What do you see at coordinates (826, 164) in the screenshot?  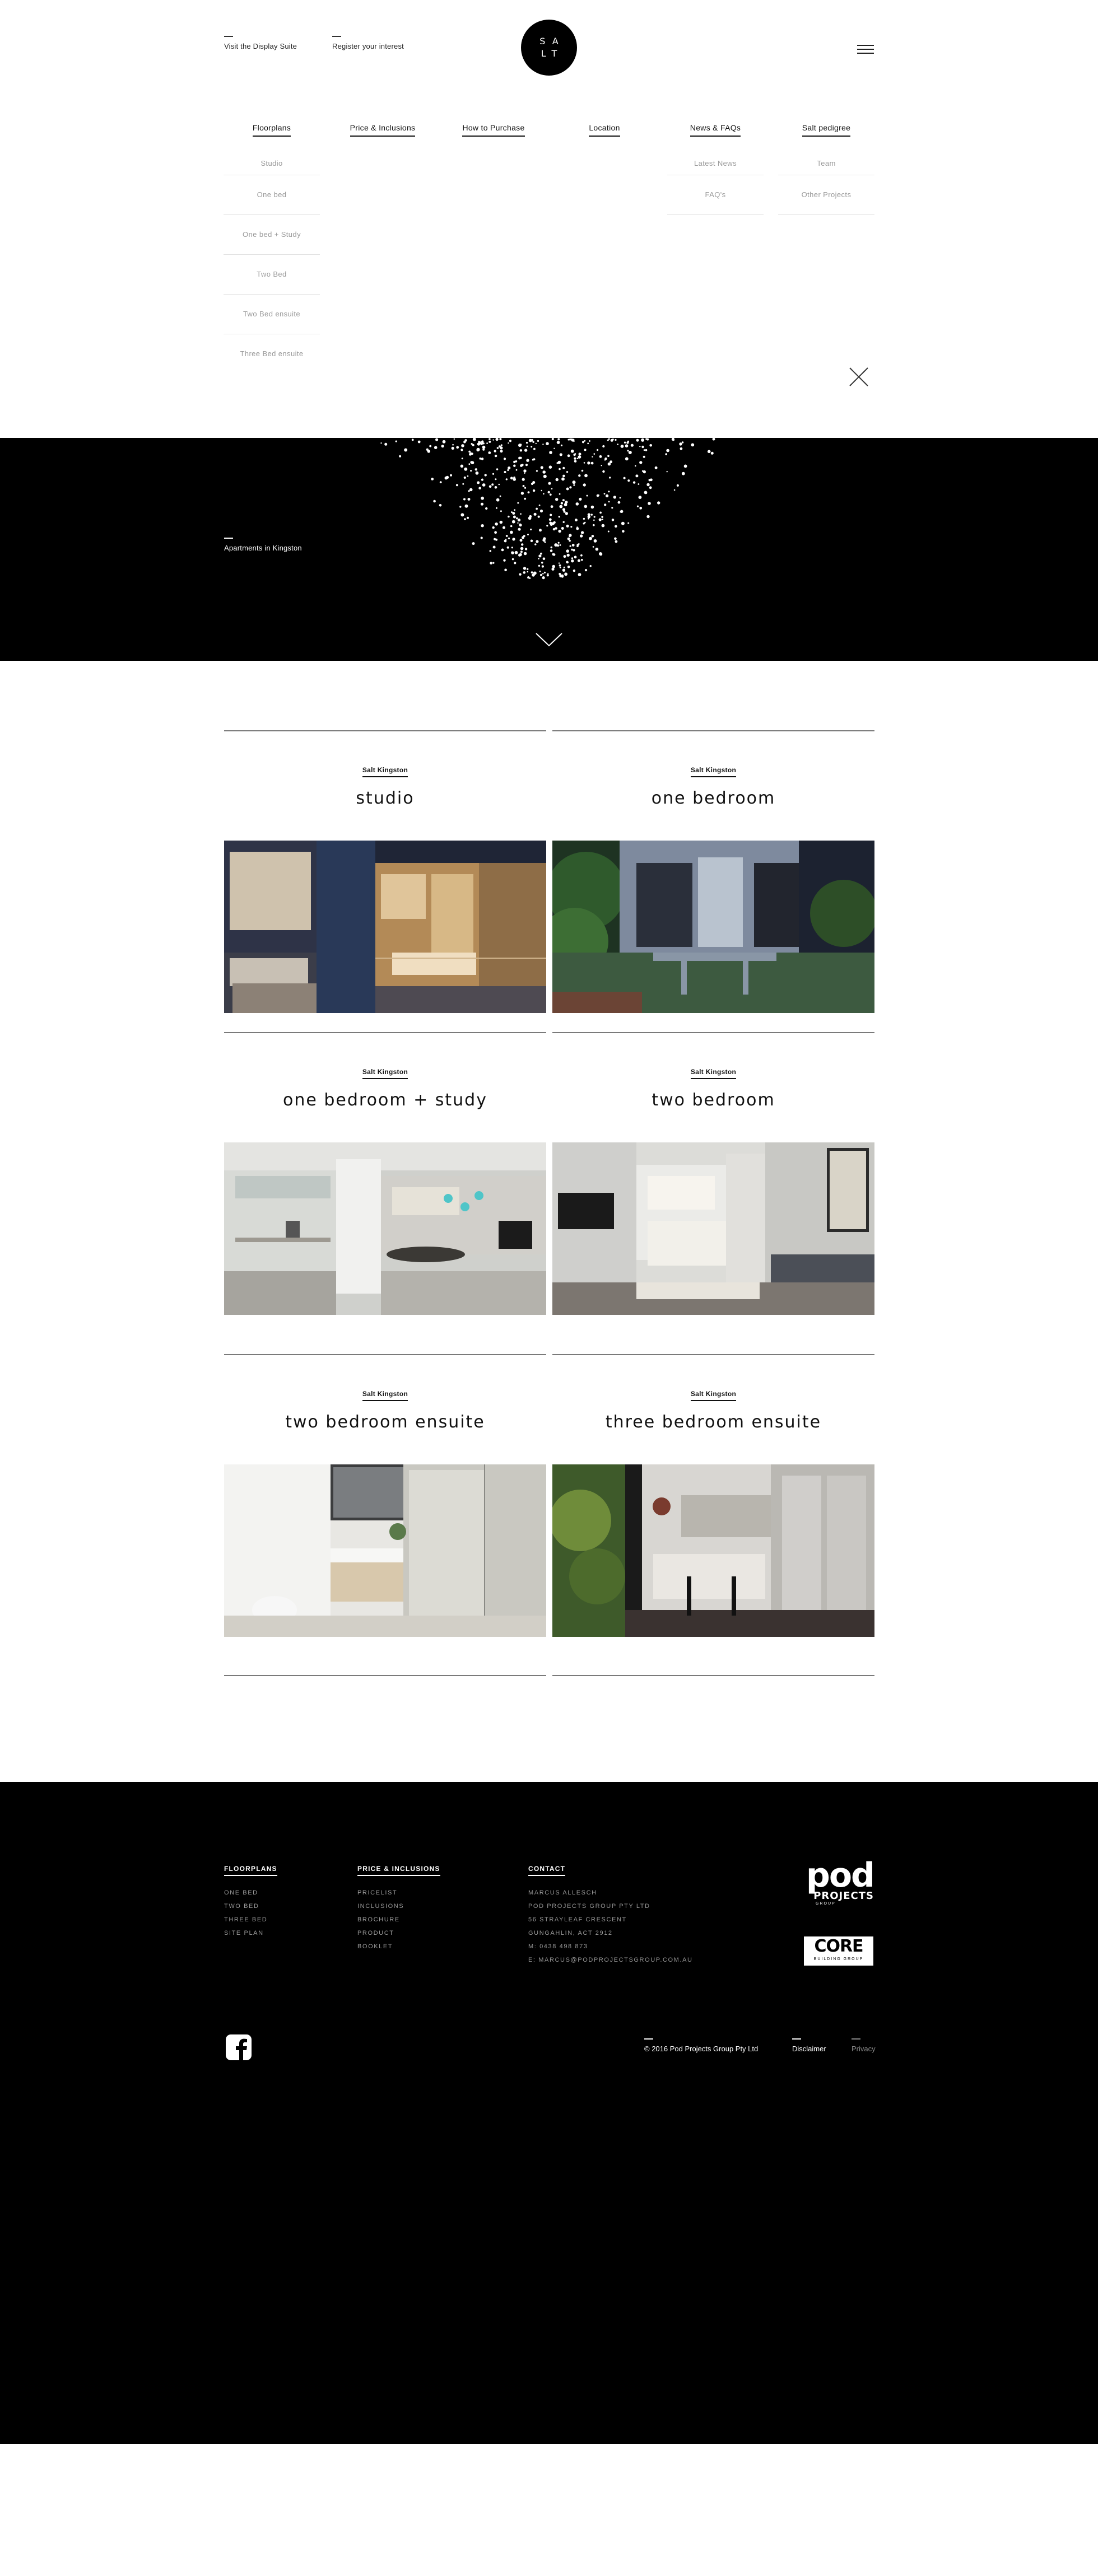 I see `menu-item-team: Team` at bounding box center [826, 164].